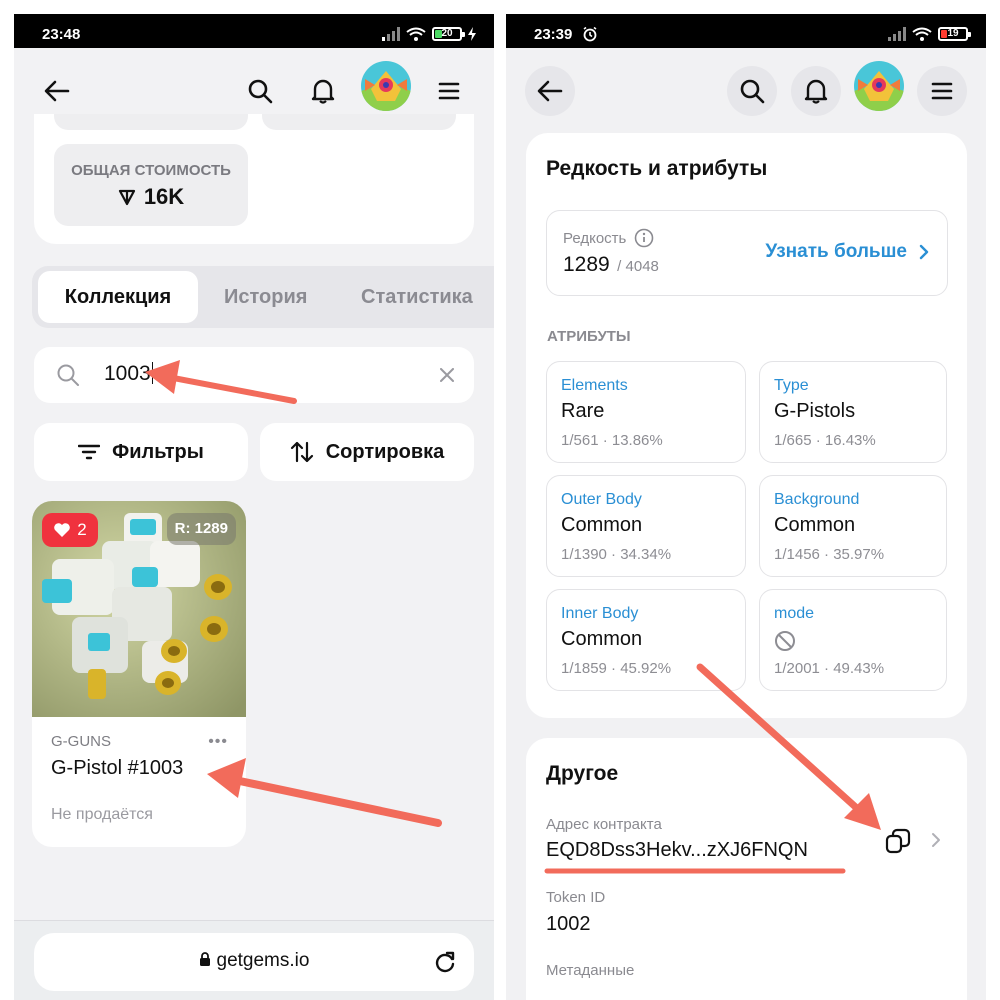  I want to click on attribute-value: Rare, so click(583, 411).